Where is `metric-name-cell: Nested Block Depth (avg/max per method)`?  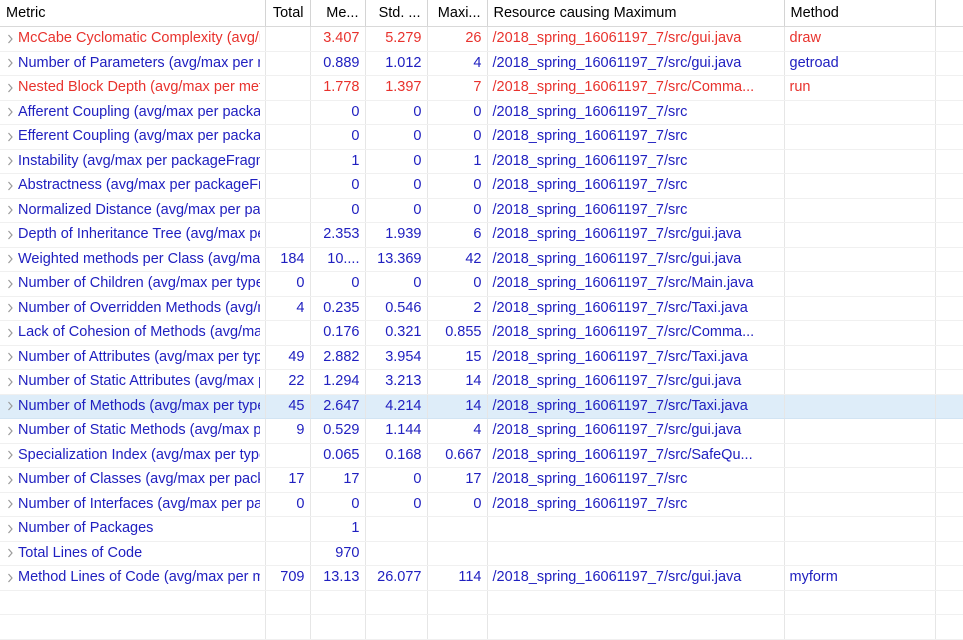 metric-name-cell: Nested Block Depth (avg/max per method) is located at coordinates (133, 88).